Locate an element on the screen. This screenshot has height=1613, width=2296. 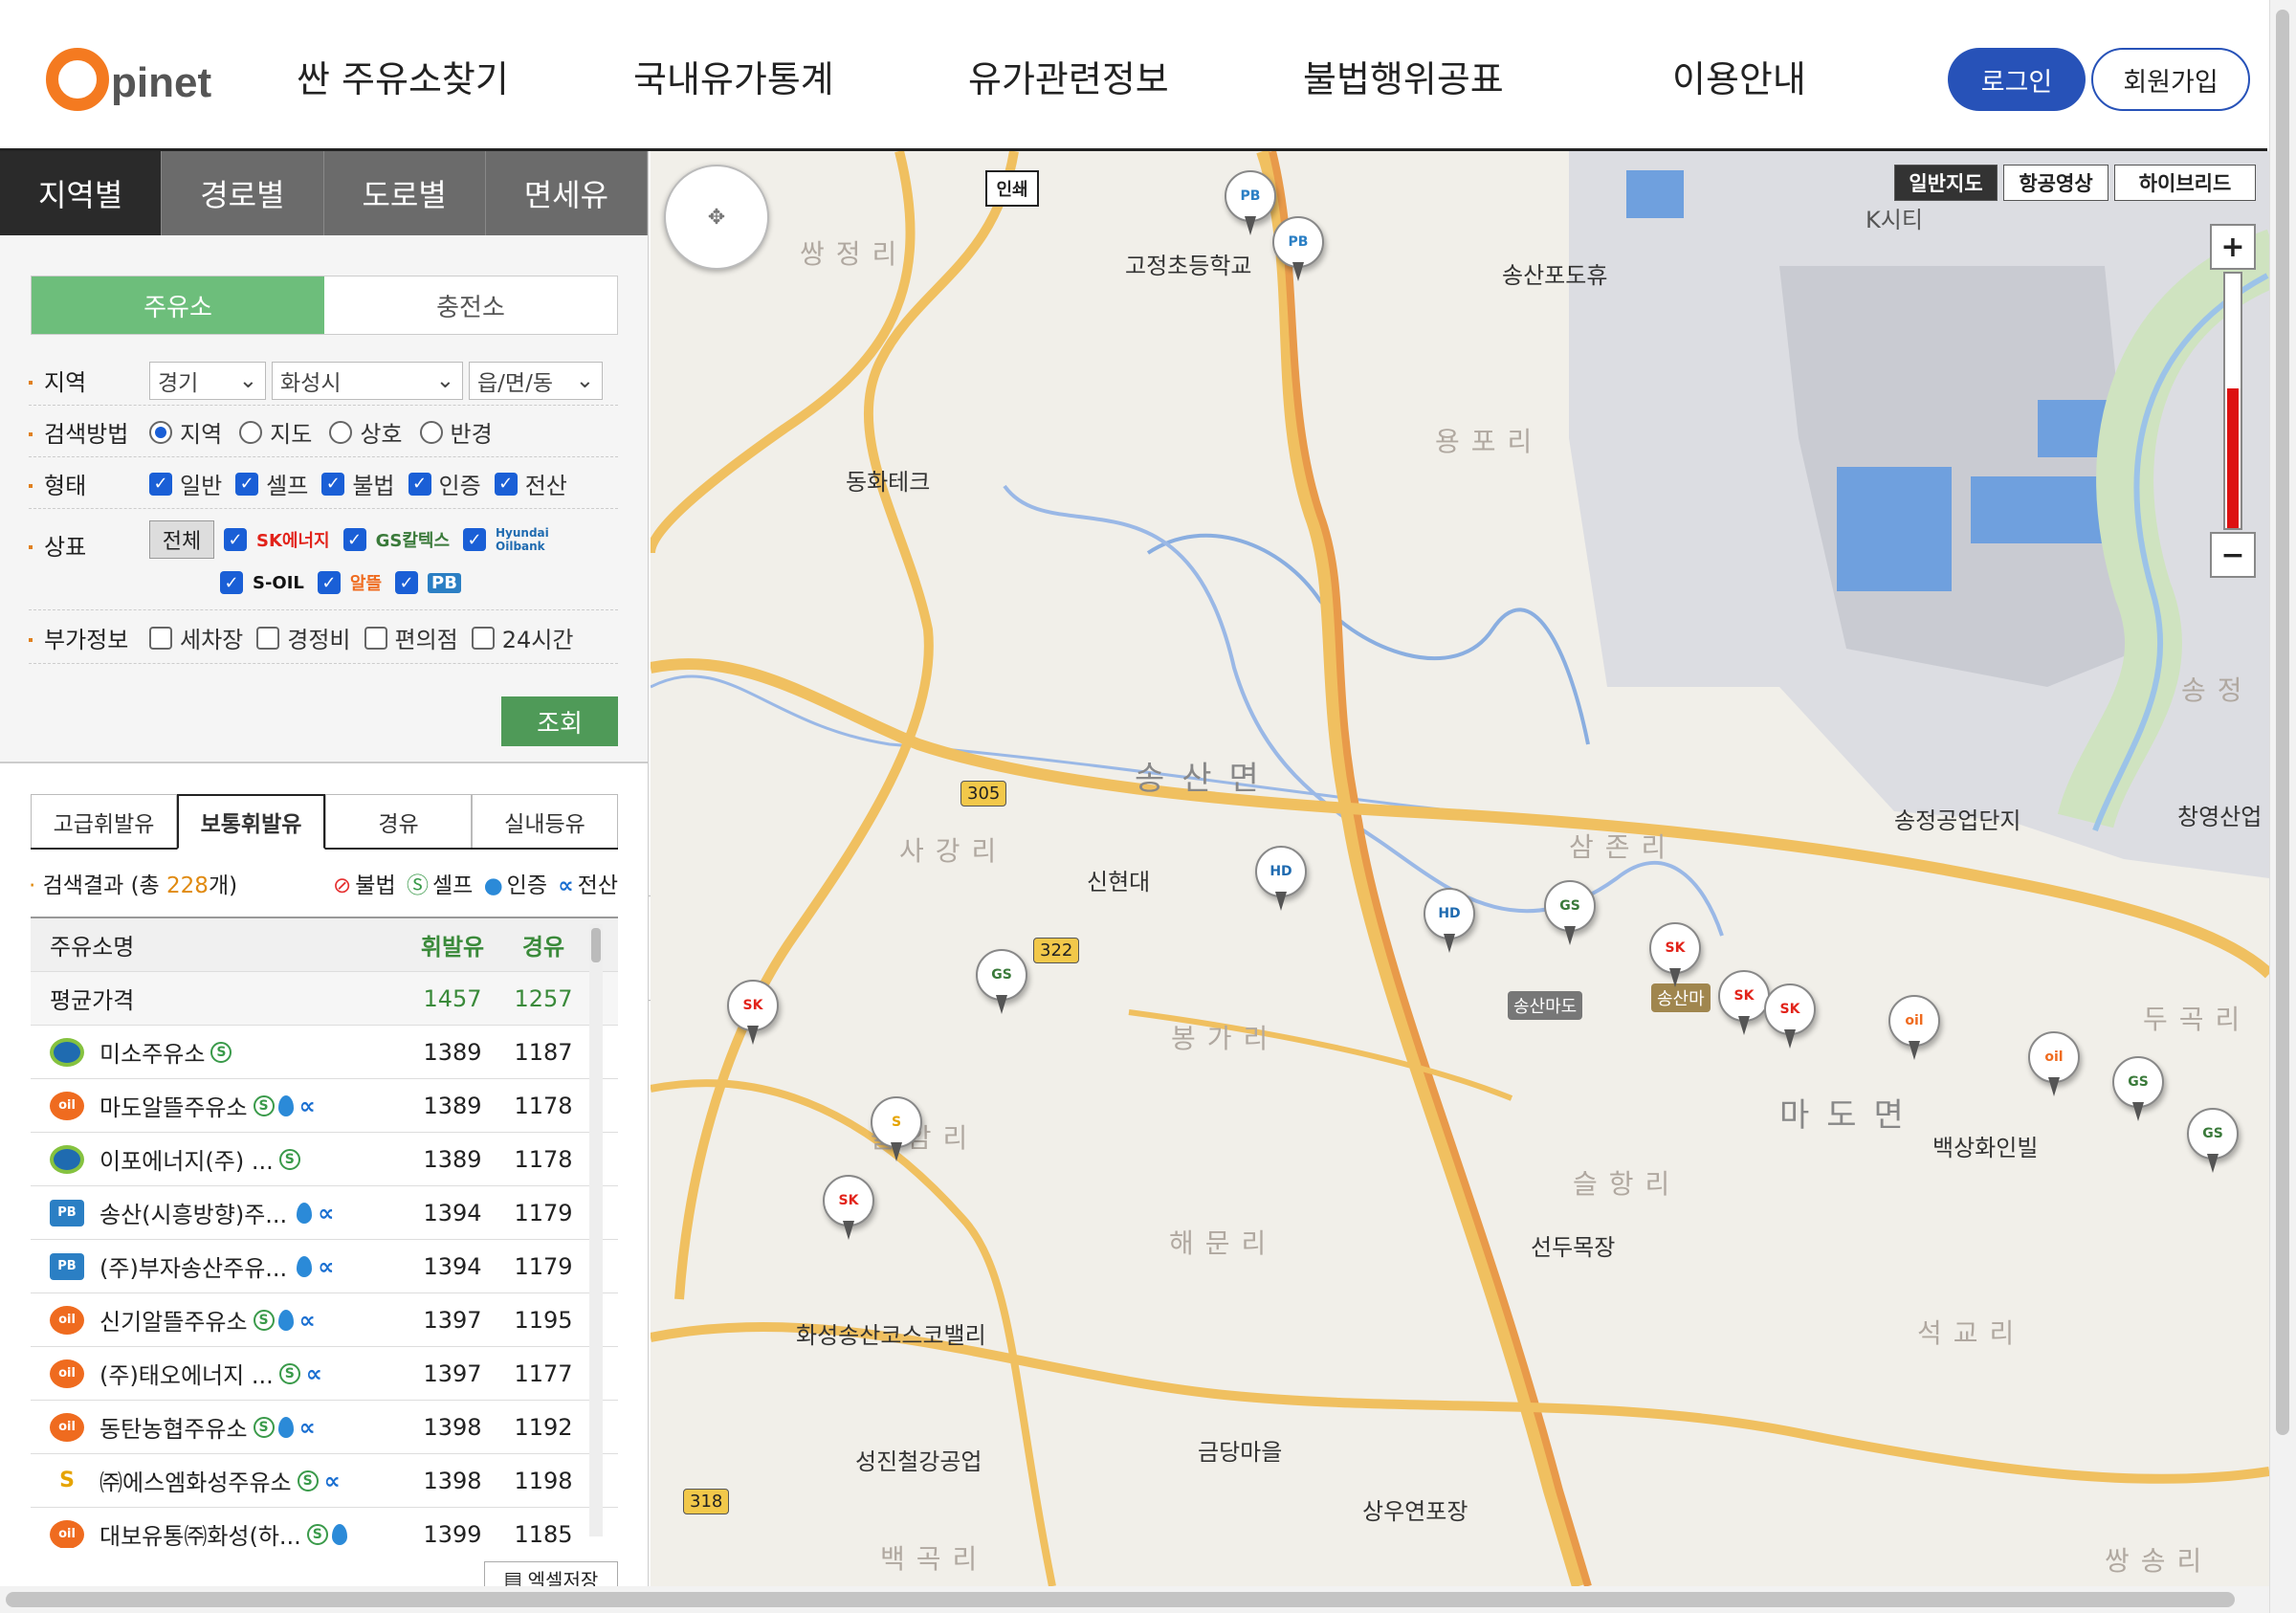
table-row: oil 대보유통㈜화성(하... S 1399 1185 is located at coordinates (324, 1528).